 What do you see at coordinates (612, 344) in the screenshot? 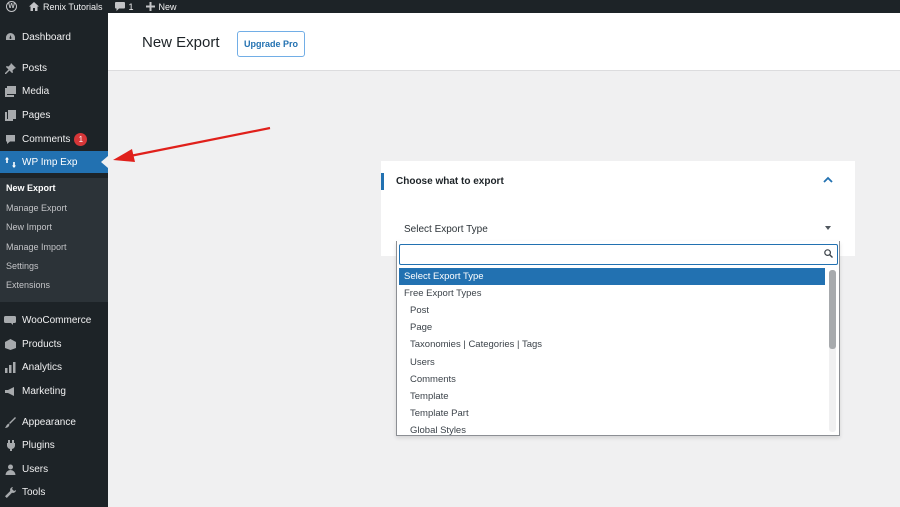
I see `dropdown-option-taxonomies: Taxonomies | Categories | Tags` at bounding box center [612, 344].